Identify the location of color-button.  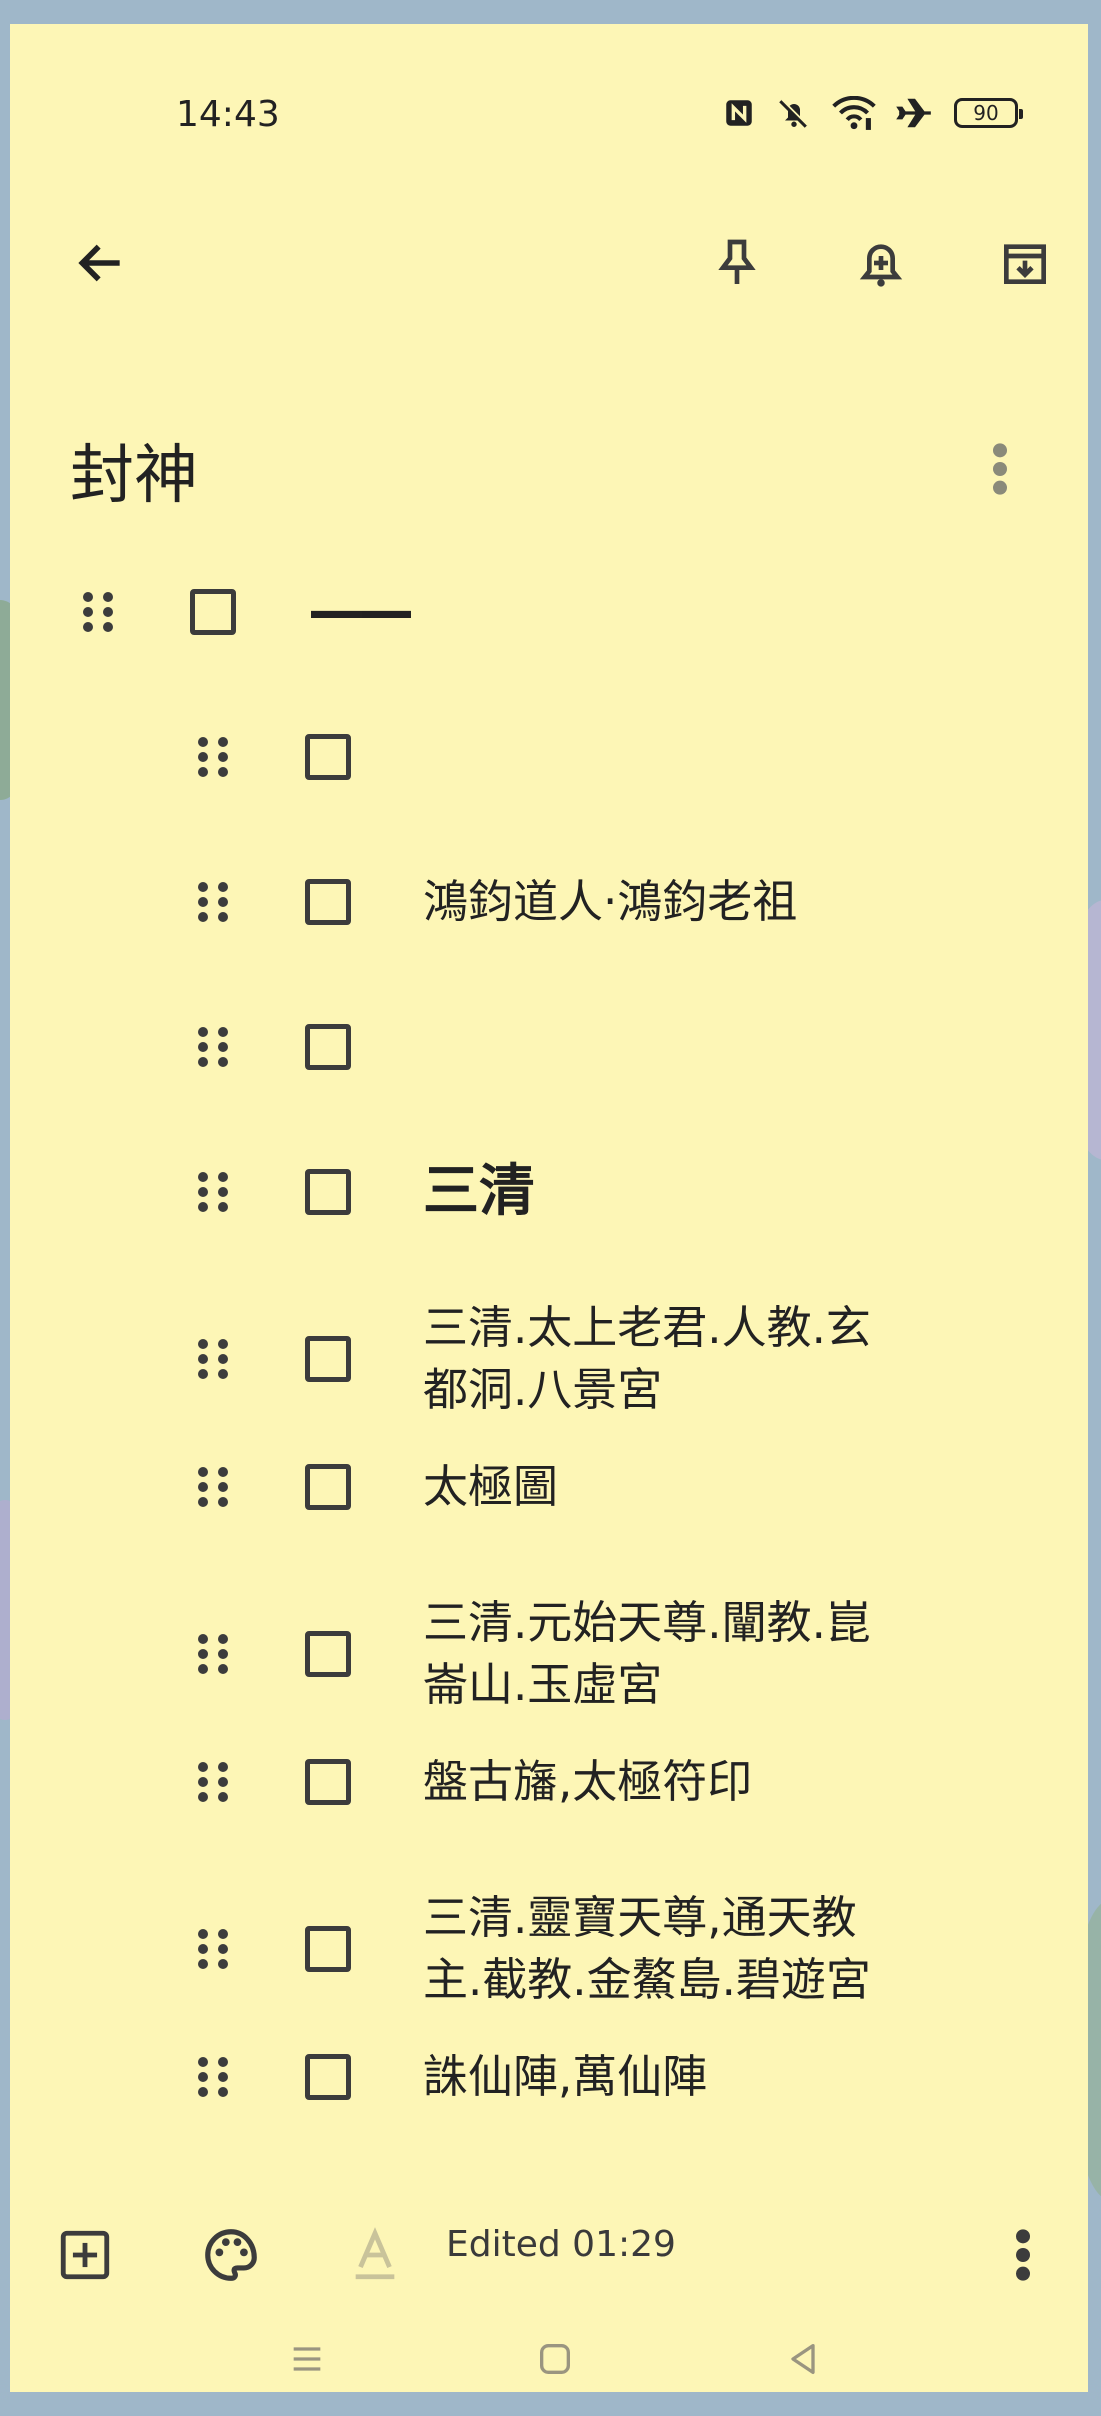
(231, 2255).